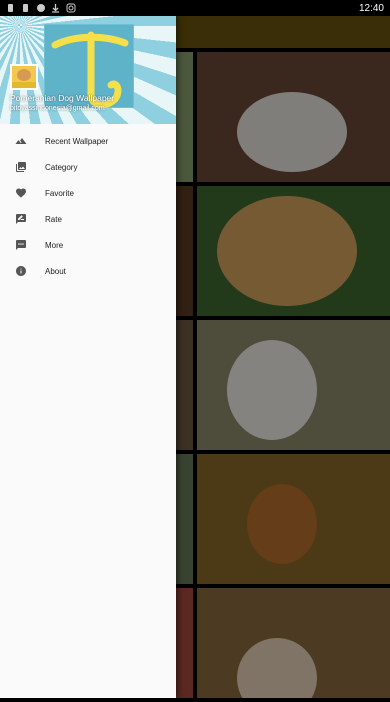 This screenshot has height=702, width=390. What do you see at coordinates (88, 271) in the screenshot?
I see `menu-item-about: About` at bounding box center [88, 271].